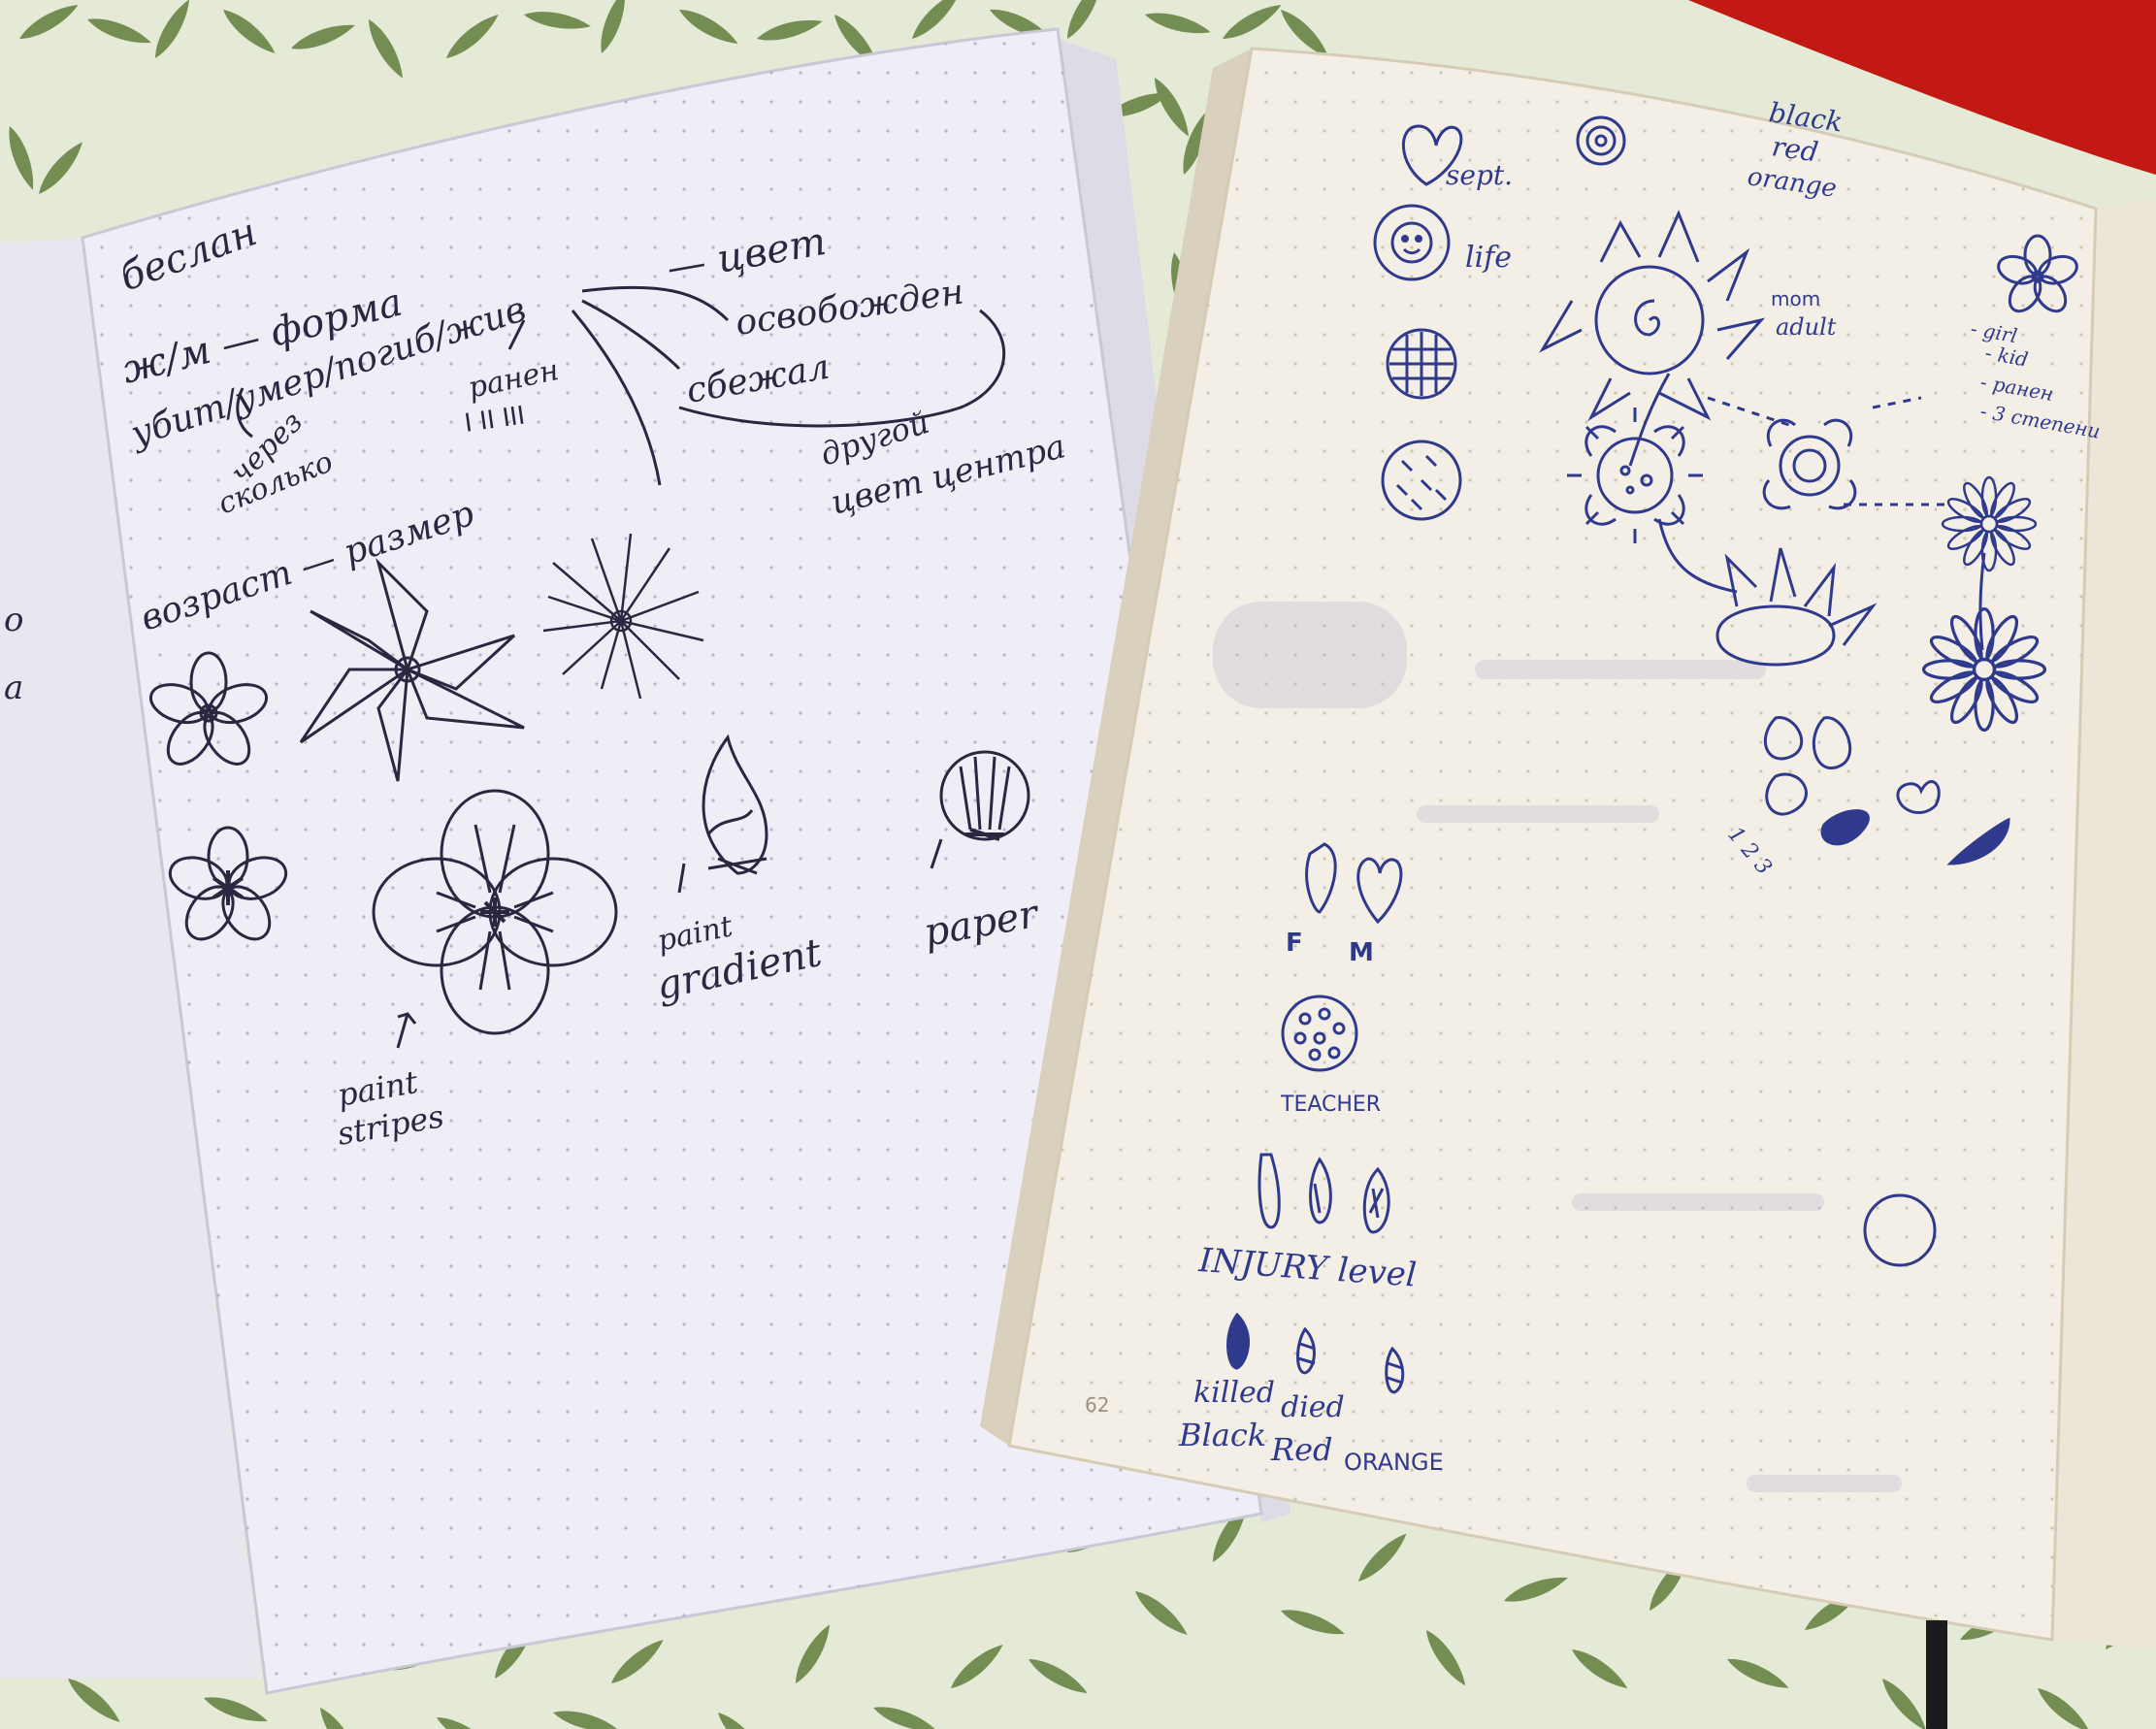 Image resolution: width=2156 pixels, height=1729 pixels. I want to click on page-number: 62, so click(1097, 1405).